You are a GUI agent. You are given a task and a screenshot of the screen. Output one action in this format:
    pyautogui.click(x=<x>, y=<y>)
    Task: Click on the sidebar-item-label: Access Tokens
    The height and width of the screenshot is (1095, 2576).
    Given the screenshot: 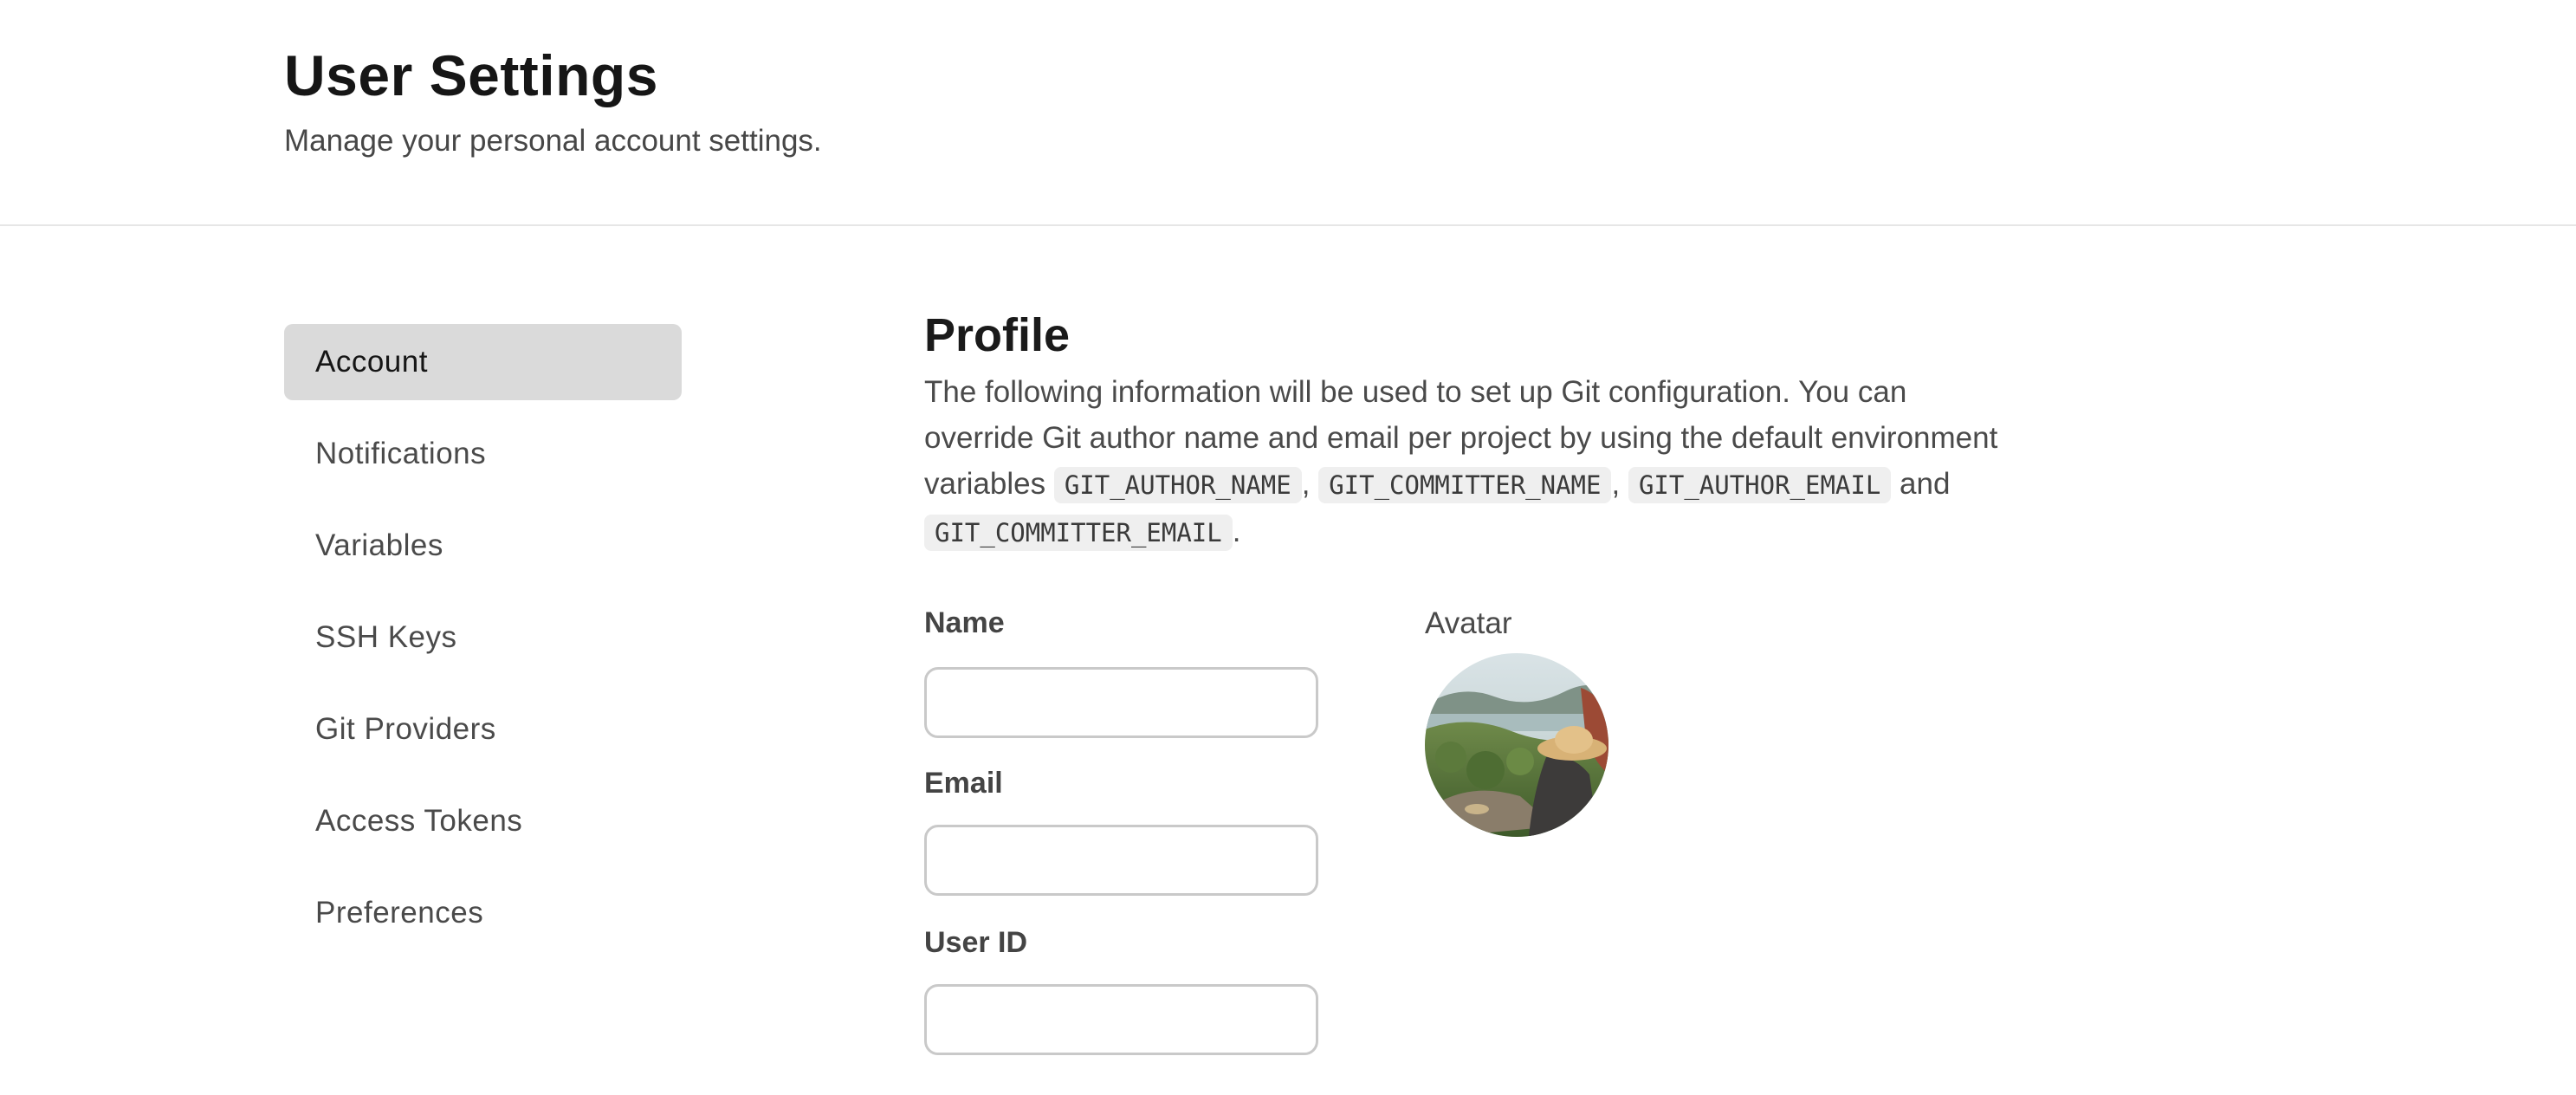 What is the action you would take?
    pyautogui.click(x=419, y=821)
    